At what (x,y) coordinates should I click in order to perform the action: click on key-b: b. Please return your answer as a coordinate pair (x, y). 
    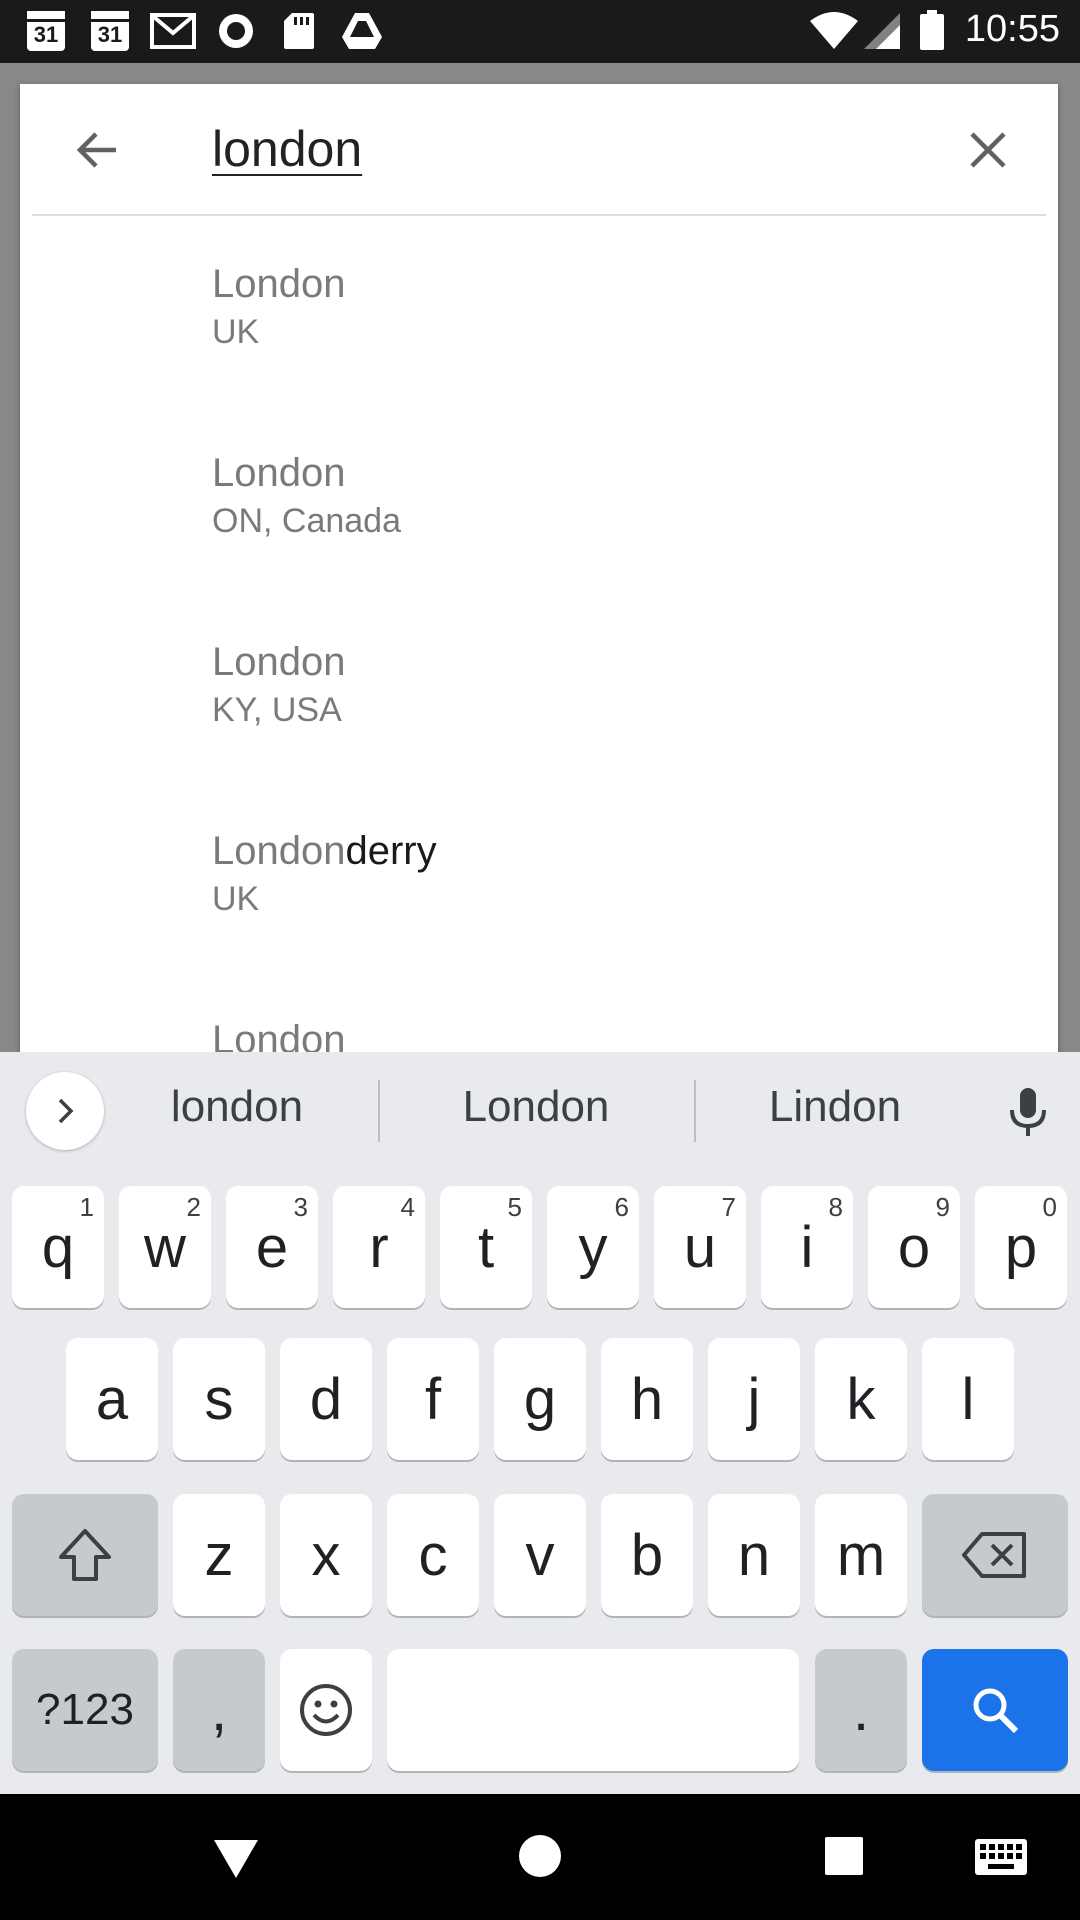
    Looking at the image, I should click on (647, 1555).